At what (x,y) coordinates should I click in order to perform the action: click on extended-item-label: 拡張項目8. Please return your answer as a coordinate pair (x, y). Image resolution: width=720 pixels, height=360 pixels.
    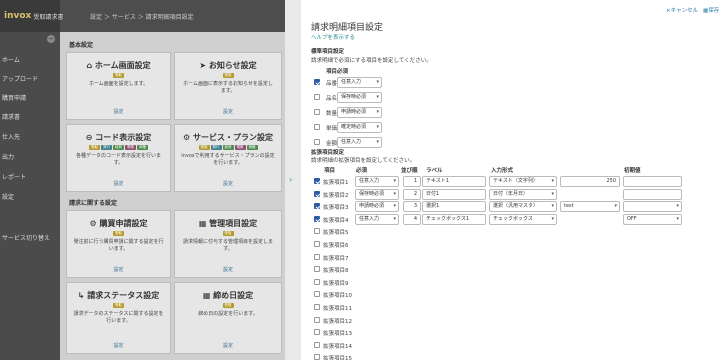
    Looking at the image, I should click on (336, 271).